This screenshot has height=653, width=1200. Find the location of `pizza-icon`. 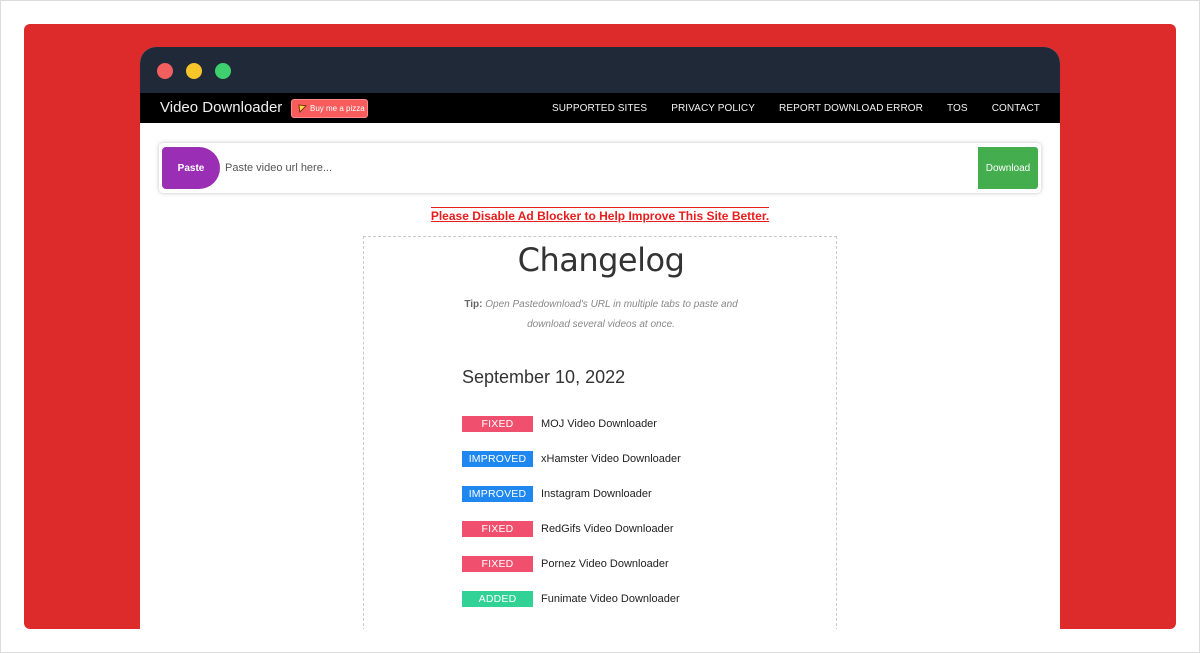

pizza-icon is located at coordinates (302, 108).